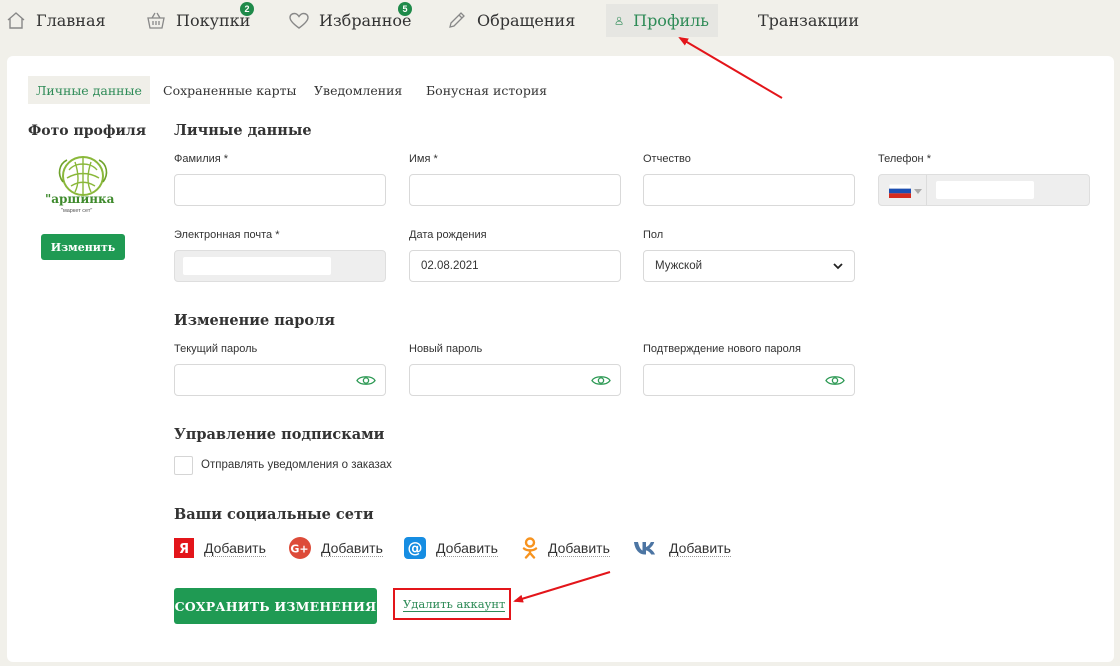 This screenshot has height=666, width=1120. I want to click on patronymic-input, so click(749, 190).